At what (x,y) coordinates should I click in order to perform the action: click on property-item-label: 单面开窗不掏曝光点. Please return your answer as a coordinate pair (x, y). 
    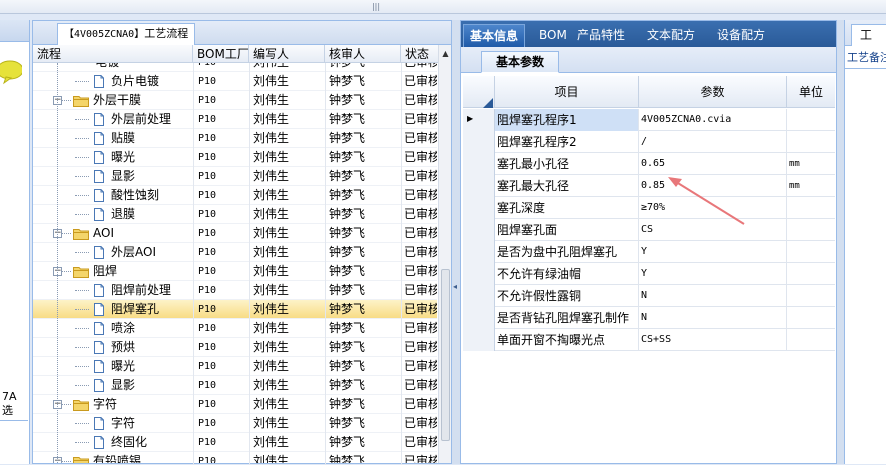
    Looking at the image, I should click on (567, 340).